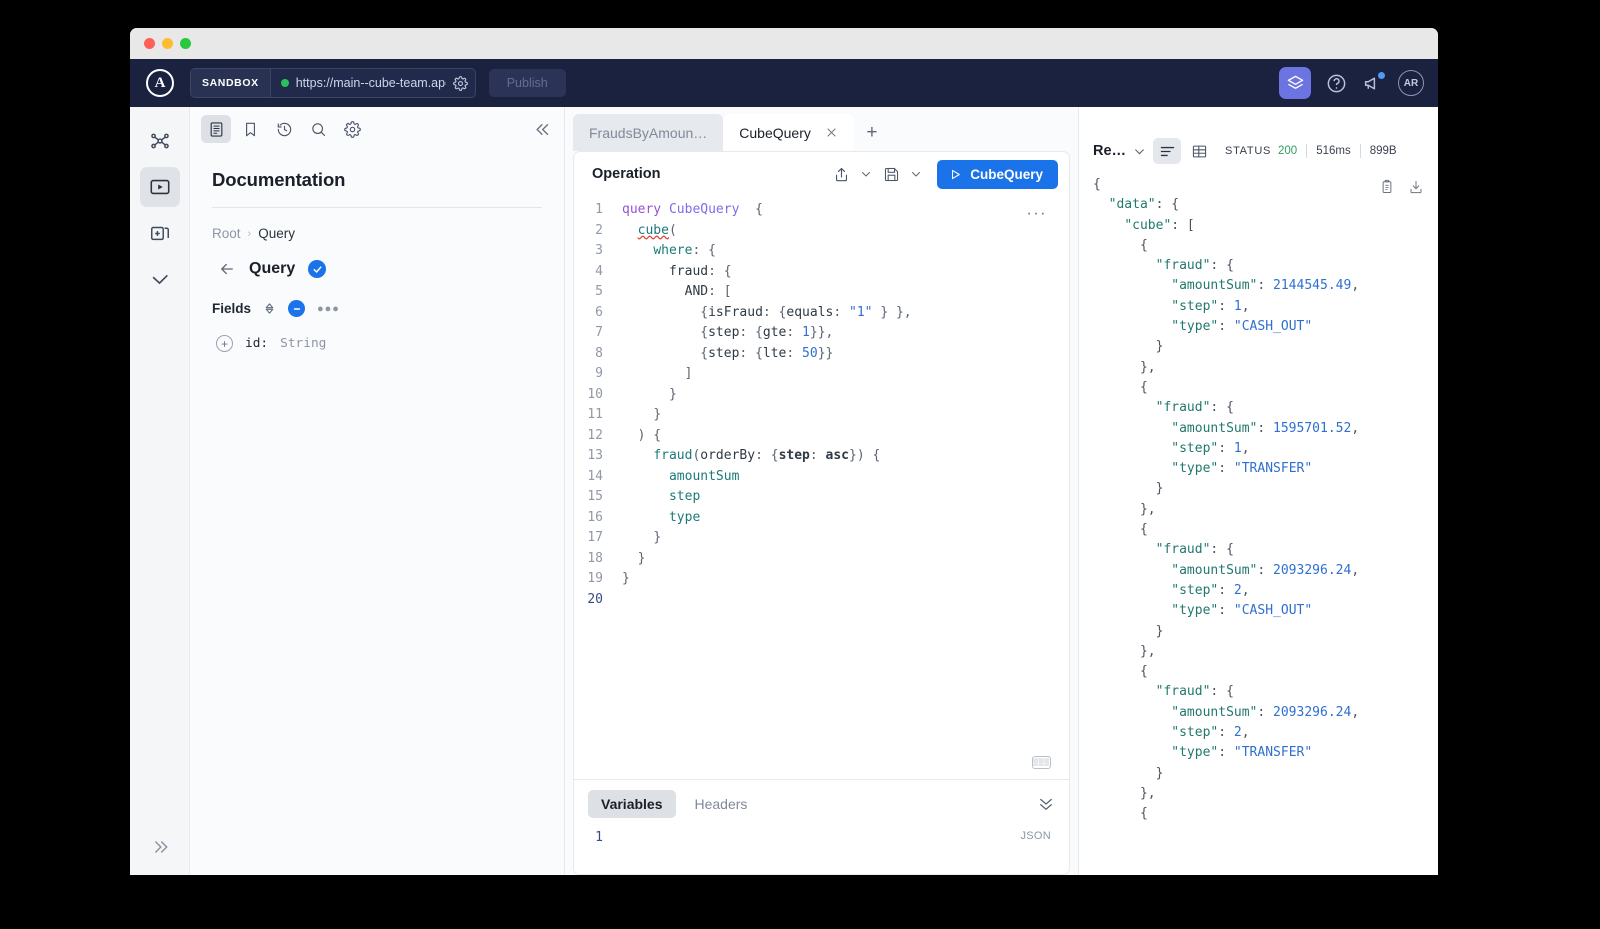 The image size is (1600, 929). I want to click on code-line: 18 }, so click(821, 559).